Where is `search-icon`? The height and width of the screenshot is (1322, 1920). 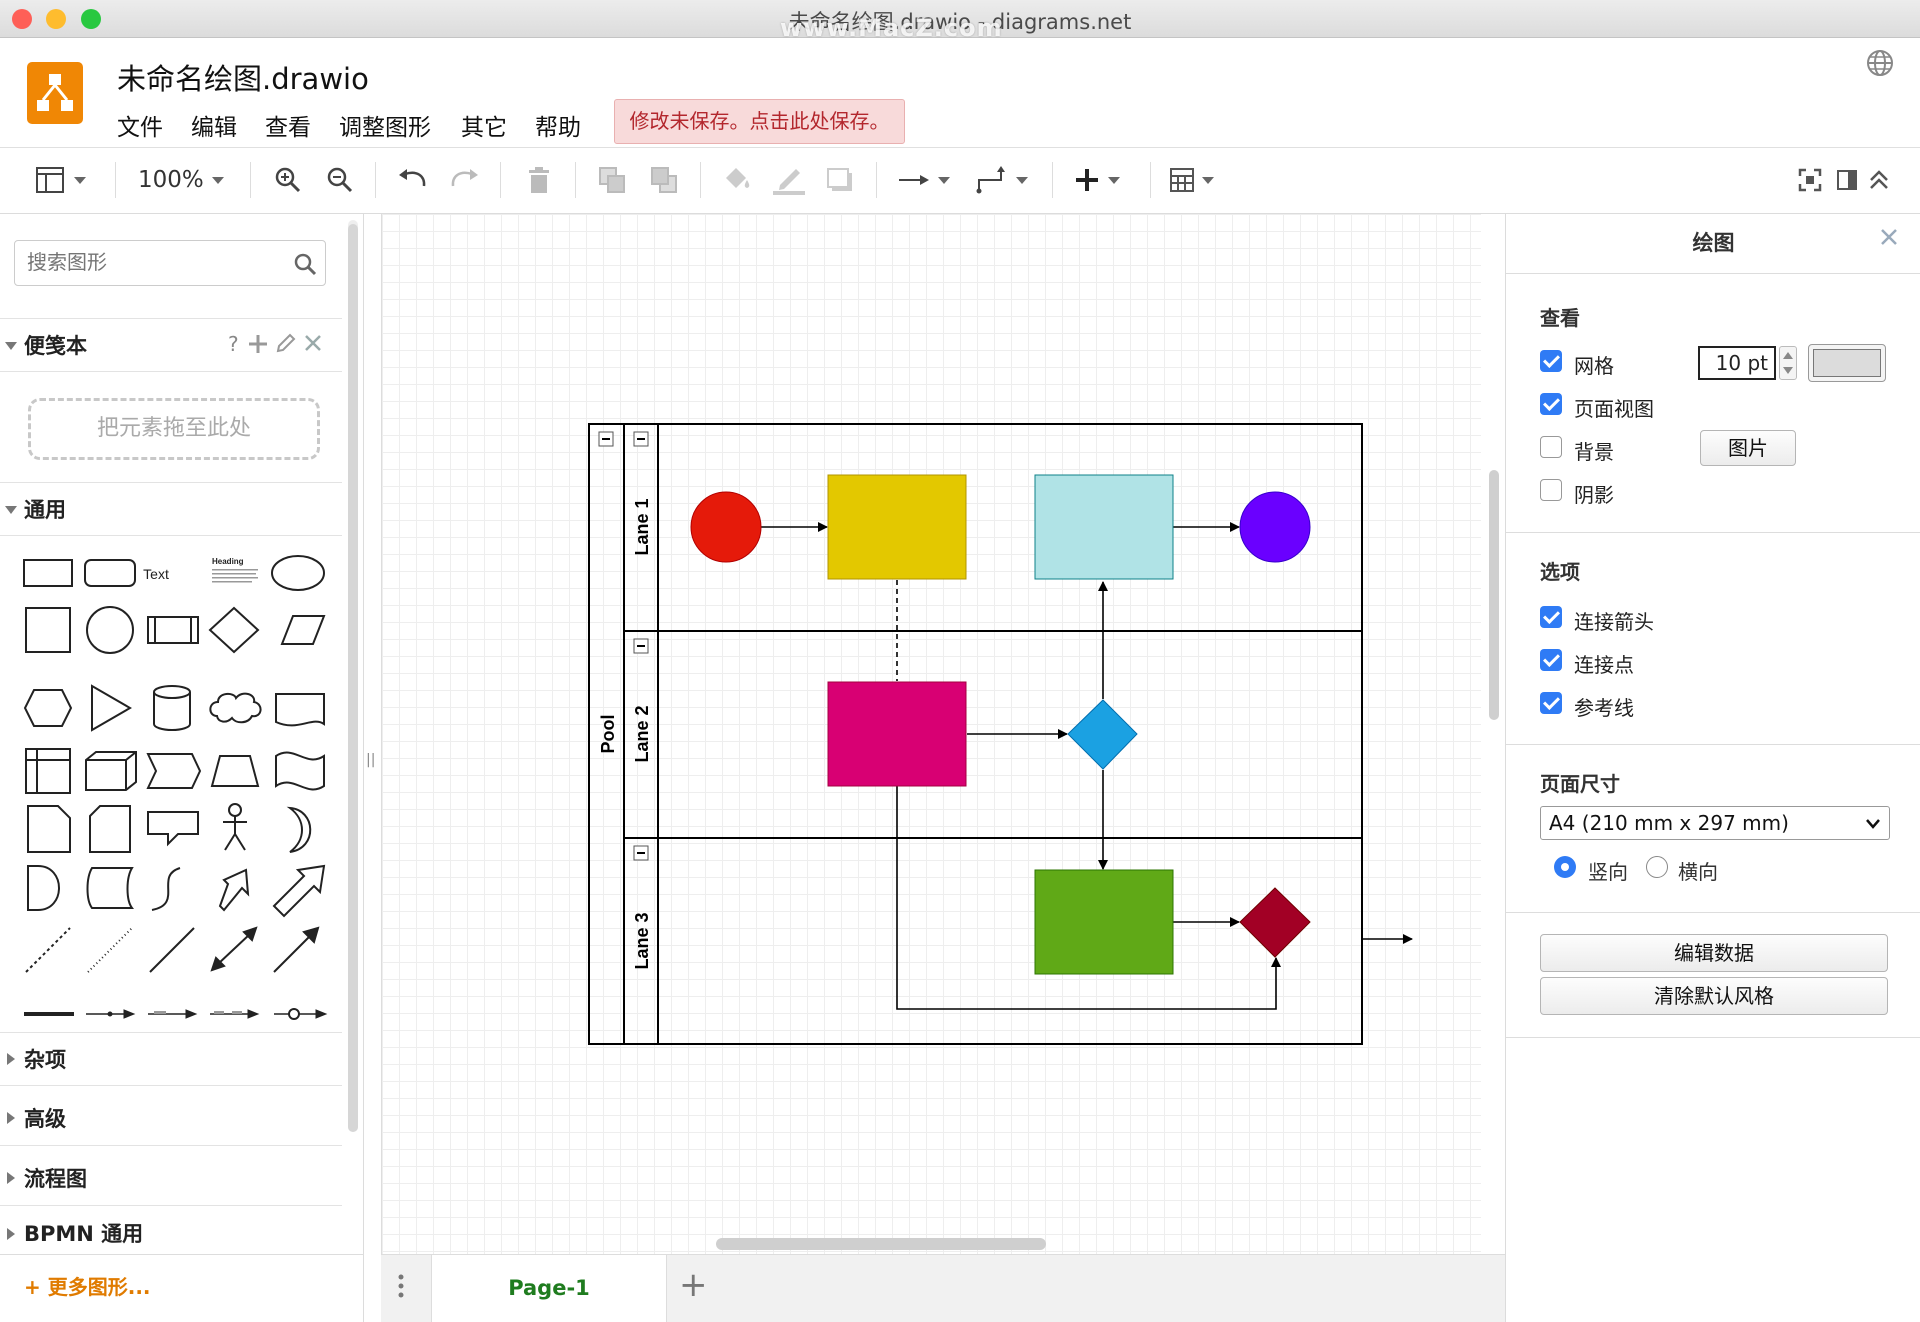 search-icon is located at coordinates (305, 264).